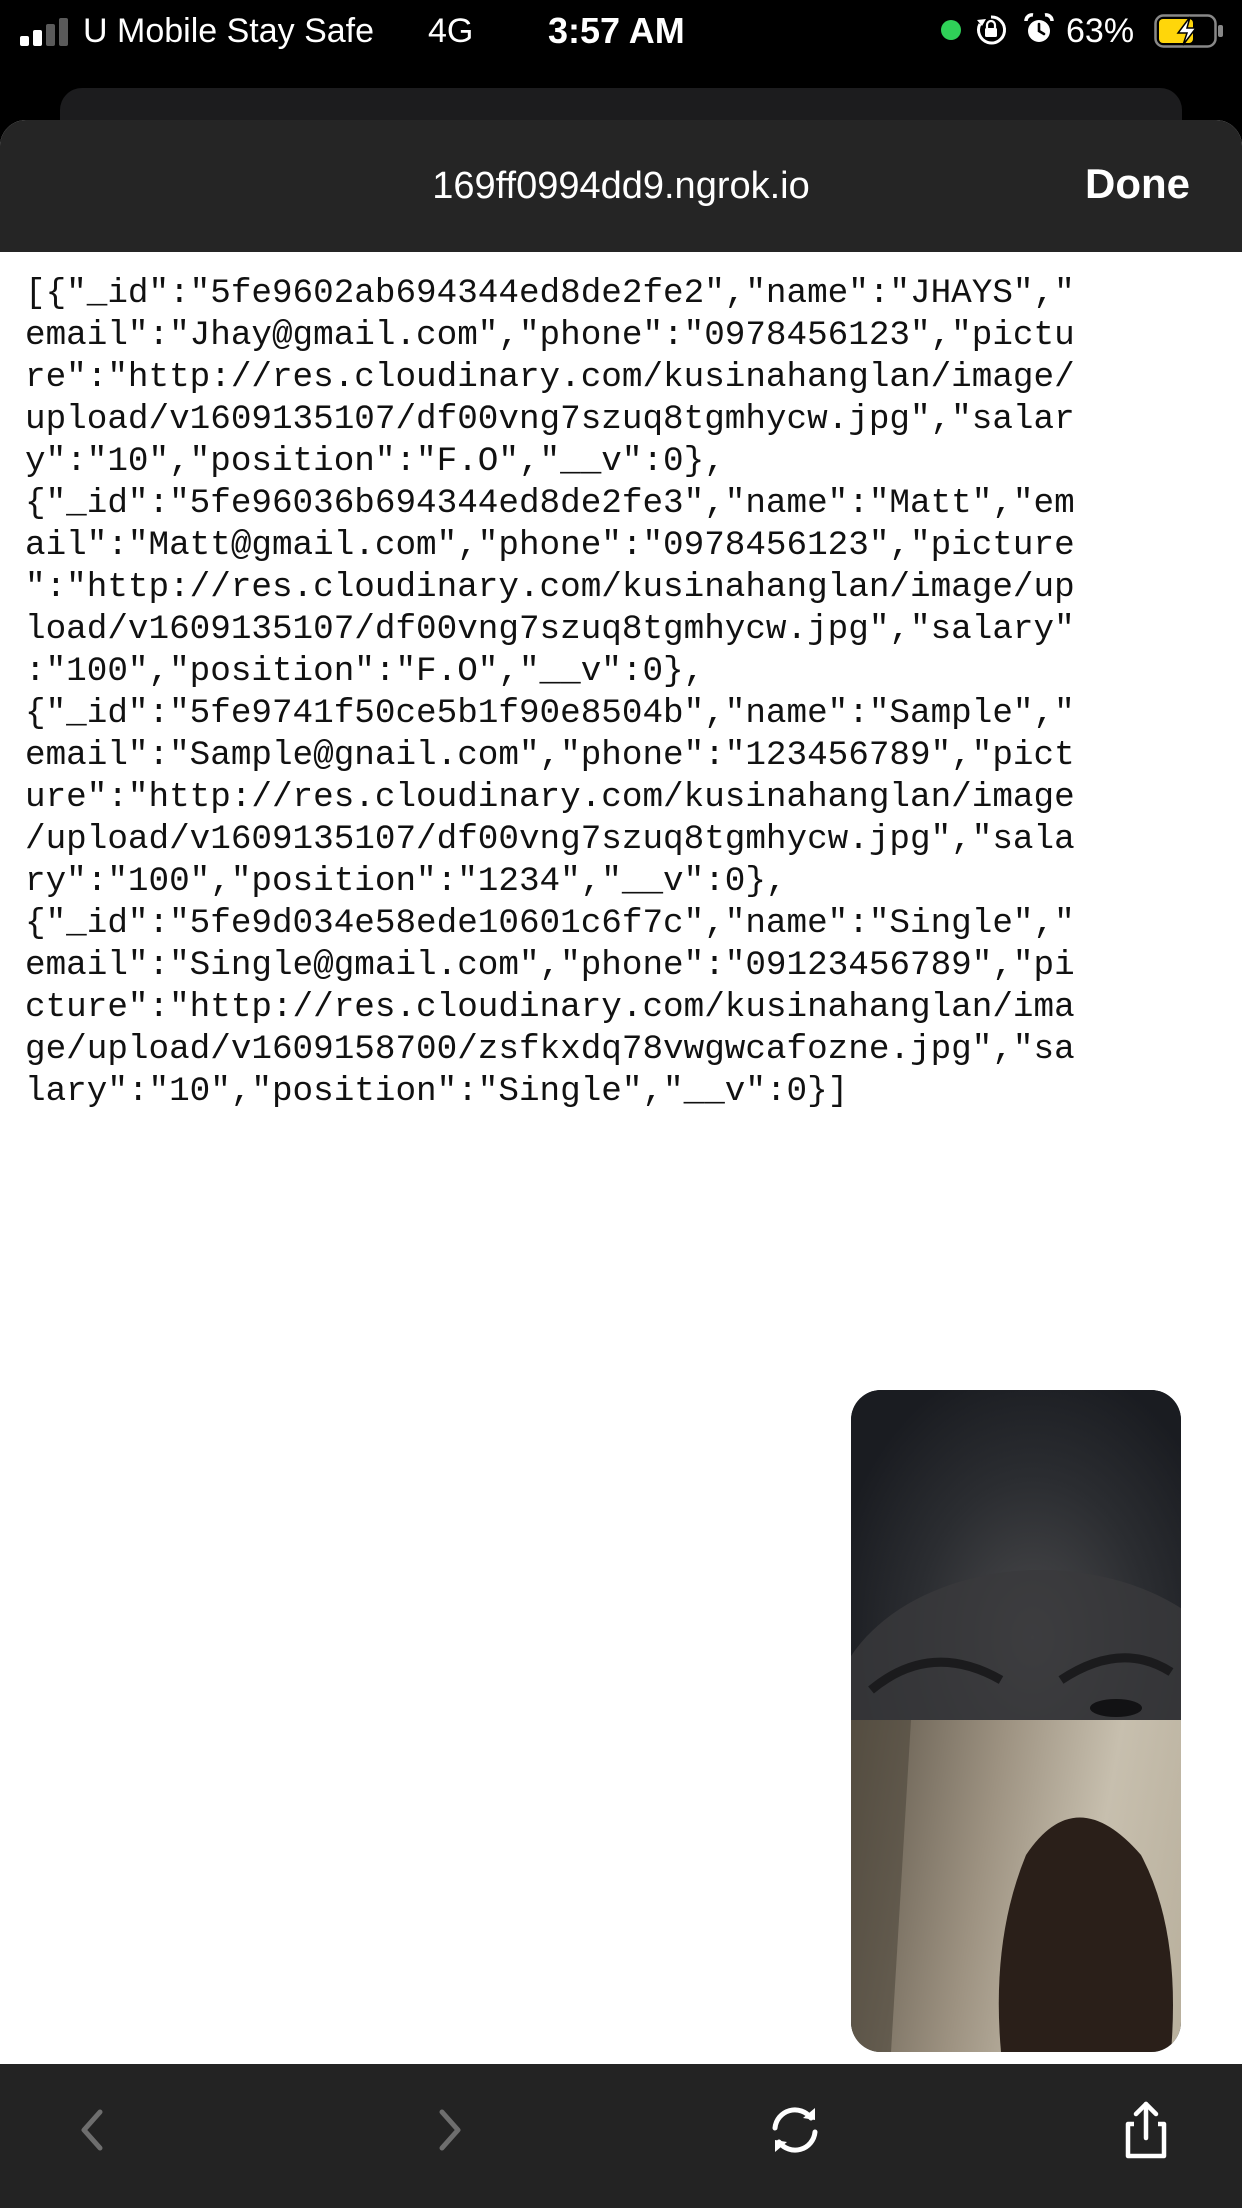 This screenshot has height=2208, width=1242. Describe the element at coordinates (1137, 184) in the screenshot. I see `done-button: Done` at that location.